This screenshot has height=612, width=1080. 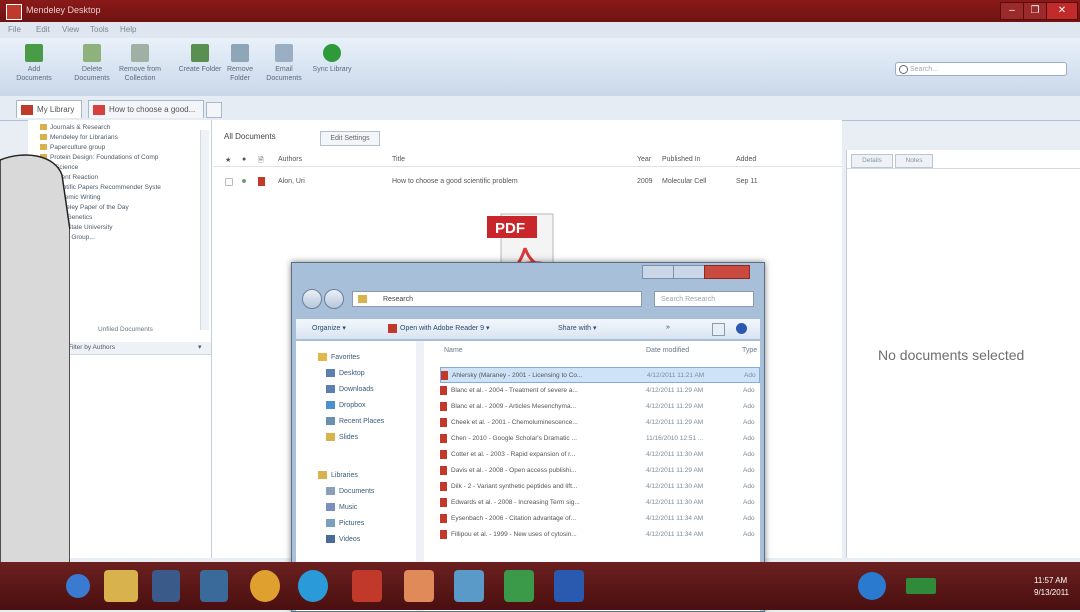 What do you see at coordinates (312, 299) in the screenshot?
I see `back-button` at bounding box center [312, 299].